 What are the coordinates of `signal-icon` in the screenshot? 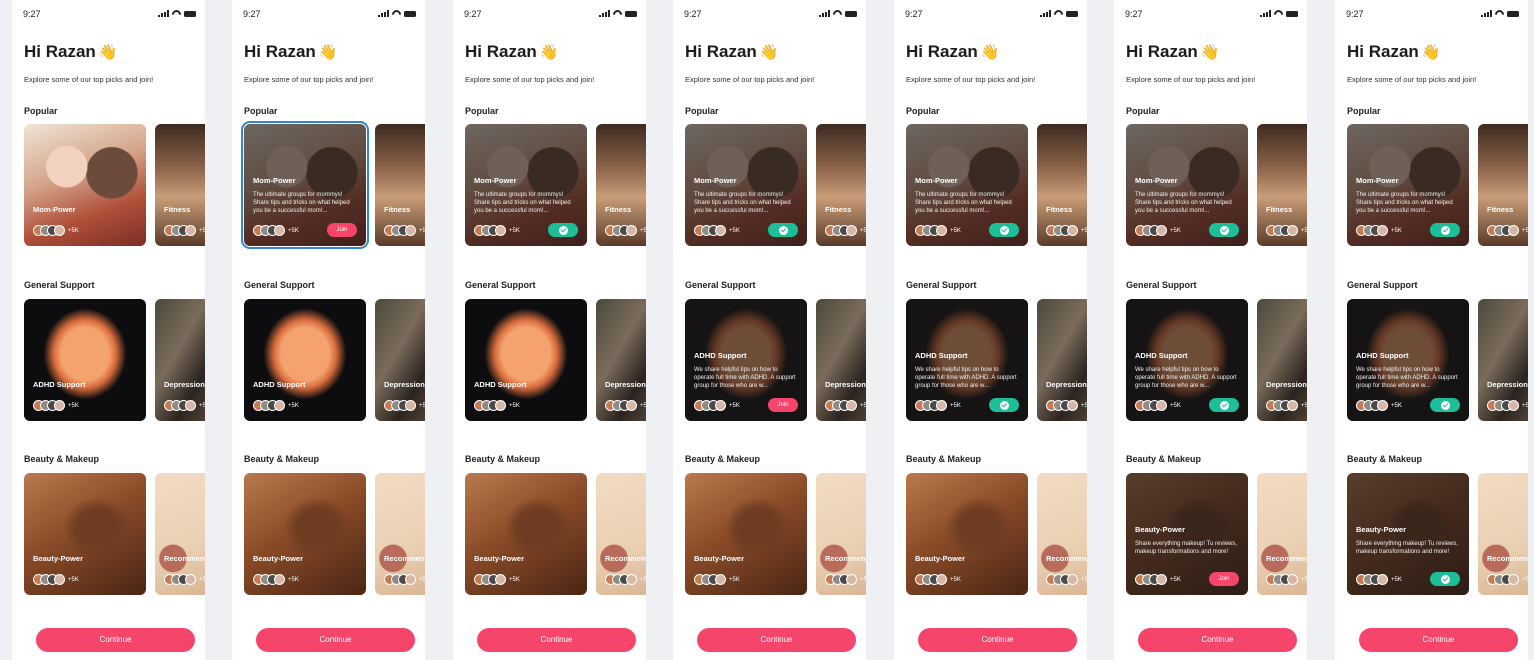 It's located at (1486, 13).